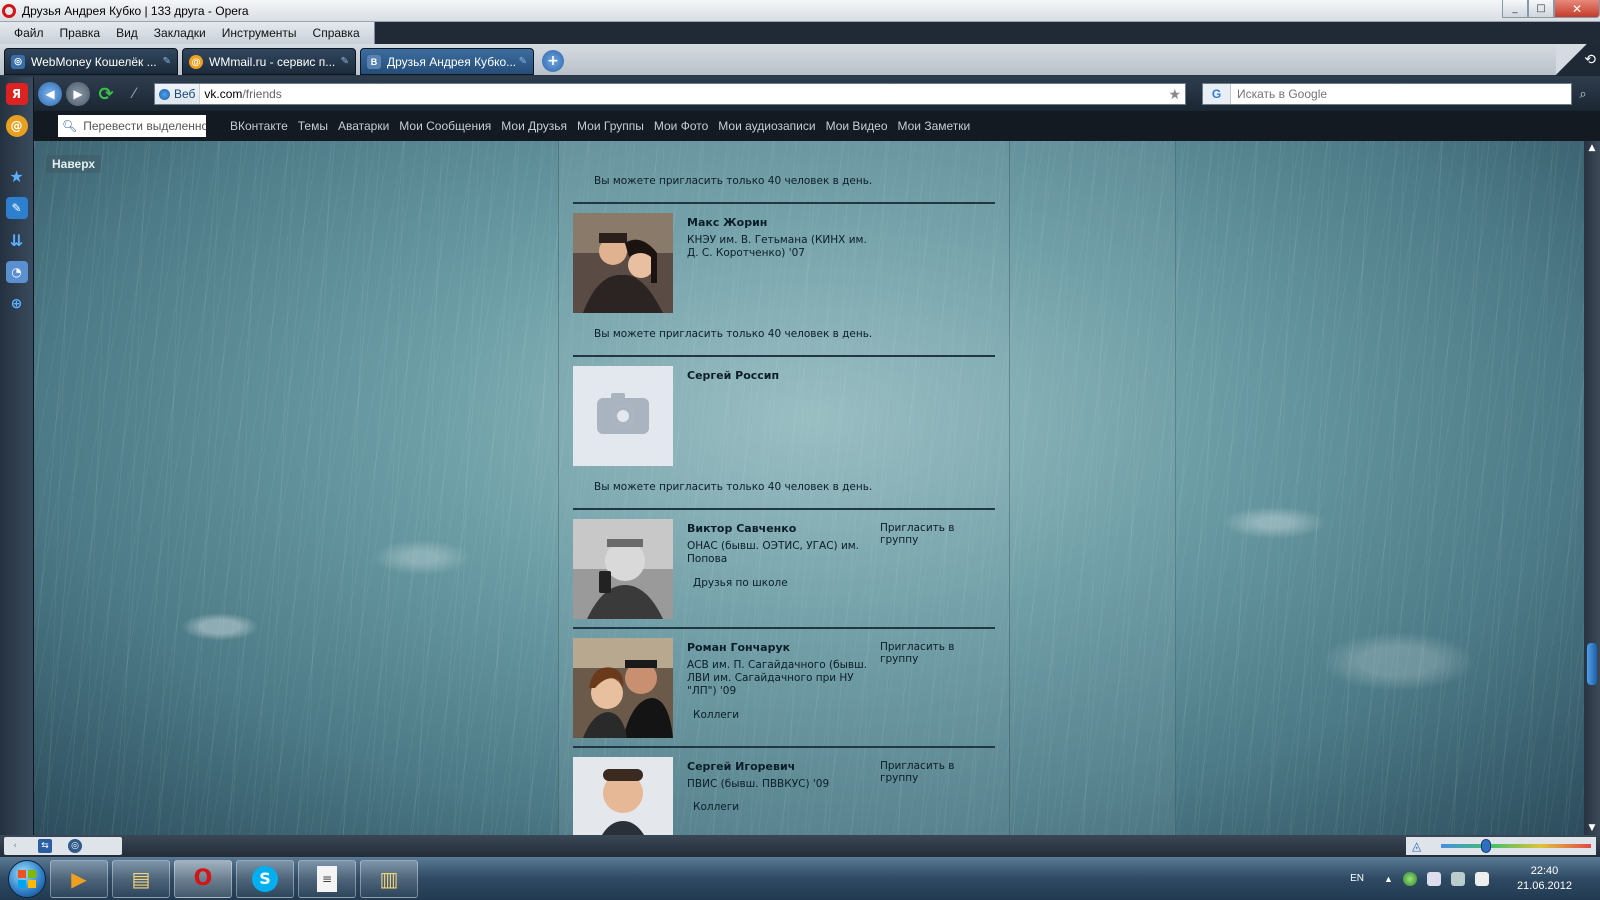  I want to click on tab-vk-friends: B Друзья Андрея Кубко... ✎, so click(447, 61).